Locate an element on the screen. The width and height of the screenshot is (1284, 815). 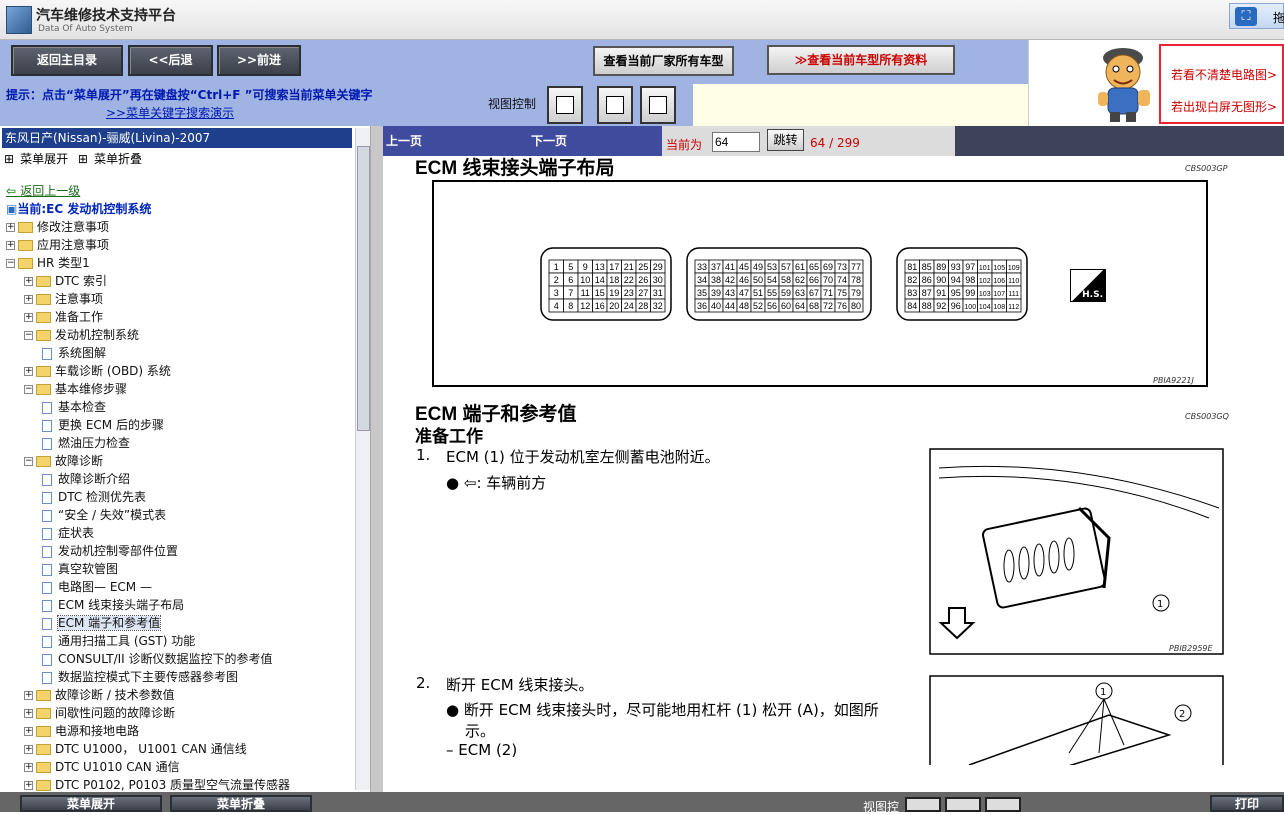
tree-item: 真空软管图 is located at coordinates (80, 569).